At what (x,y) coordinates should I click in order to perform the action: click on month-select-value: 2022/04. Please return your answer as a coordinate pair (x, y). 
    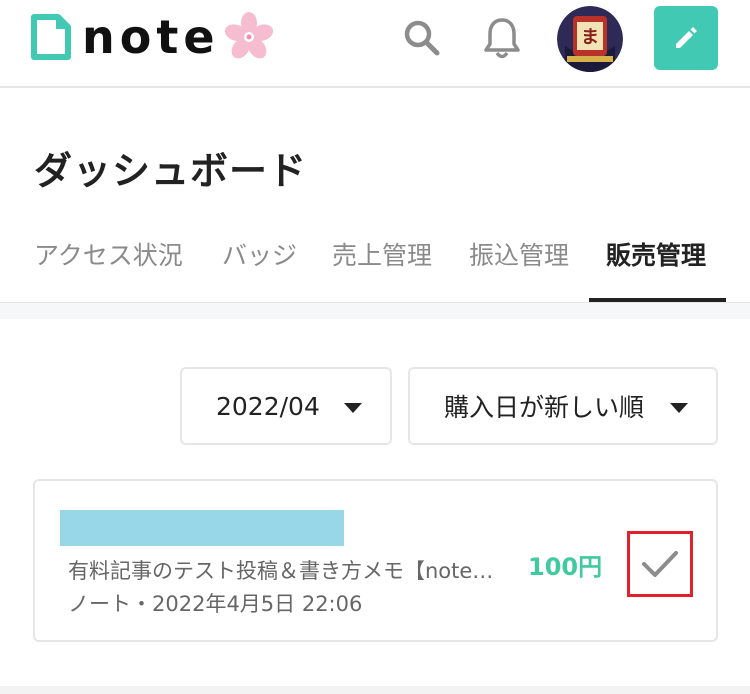
    Looking at the image, I should click on (268, 406).